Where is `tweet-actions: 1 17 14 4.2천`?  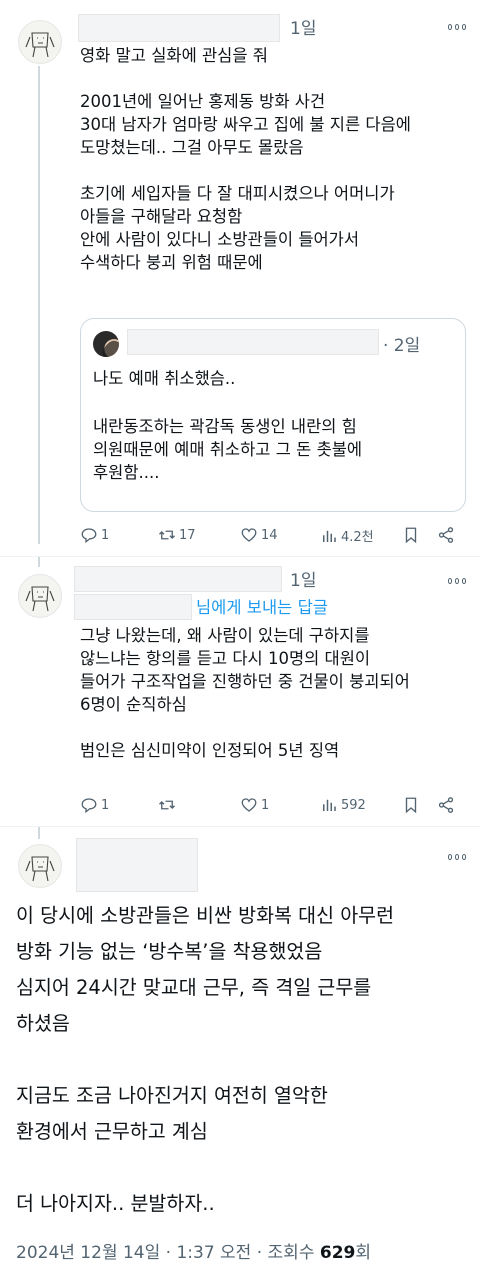
tweet-actions: 1 17 14 4.2천 is located at coordinates (272, 537).